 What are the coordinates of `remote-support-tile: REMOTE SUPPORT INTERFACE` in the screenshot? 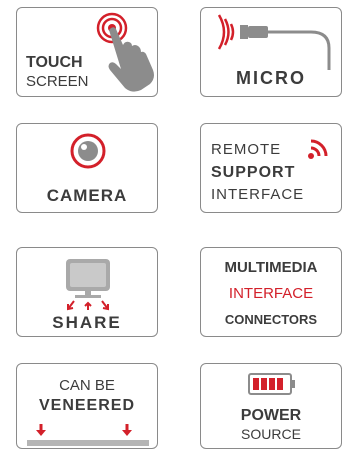 It's located at (271, 168).